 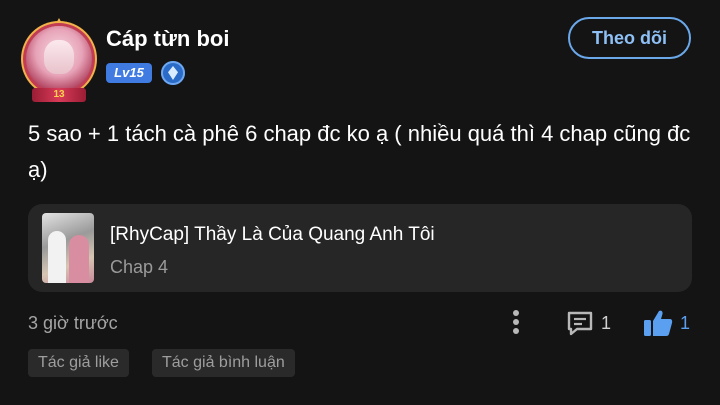 I want to click on manga-chapter: Chap 4, so click(x=139, y=267).